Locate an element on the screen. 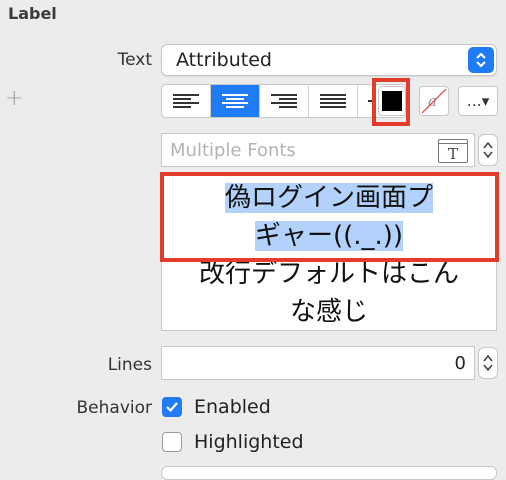 The image size is (506, 480). font-picker-icon: T is located at coordinates (453, 151).